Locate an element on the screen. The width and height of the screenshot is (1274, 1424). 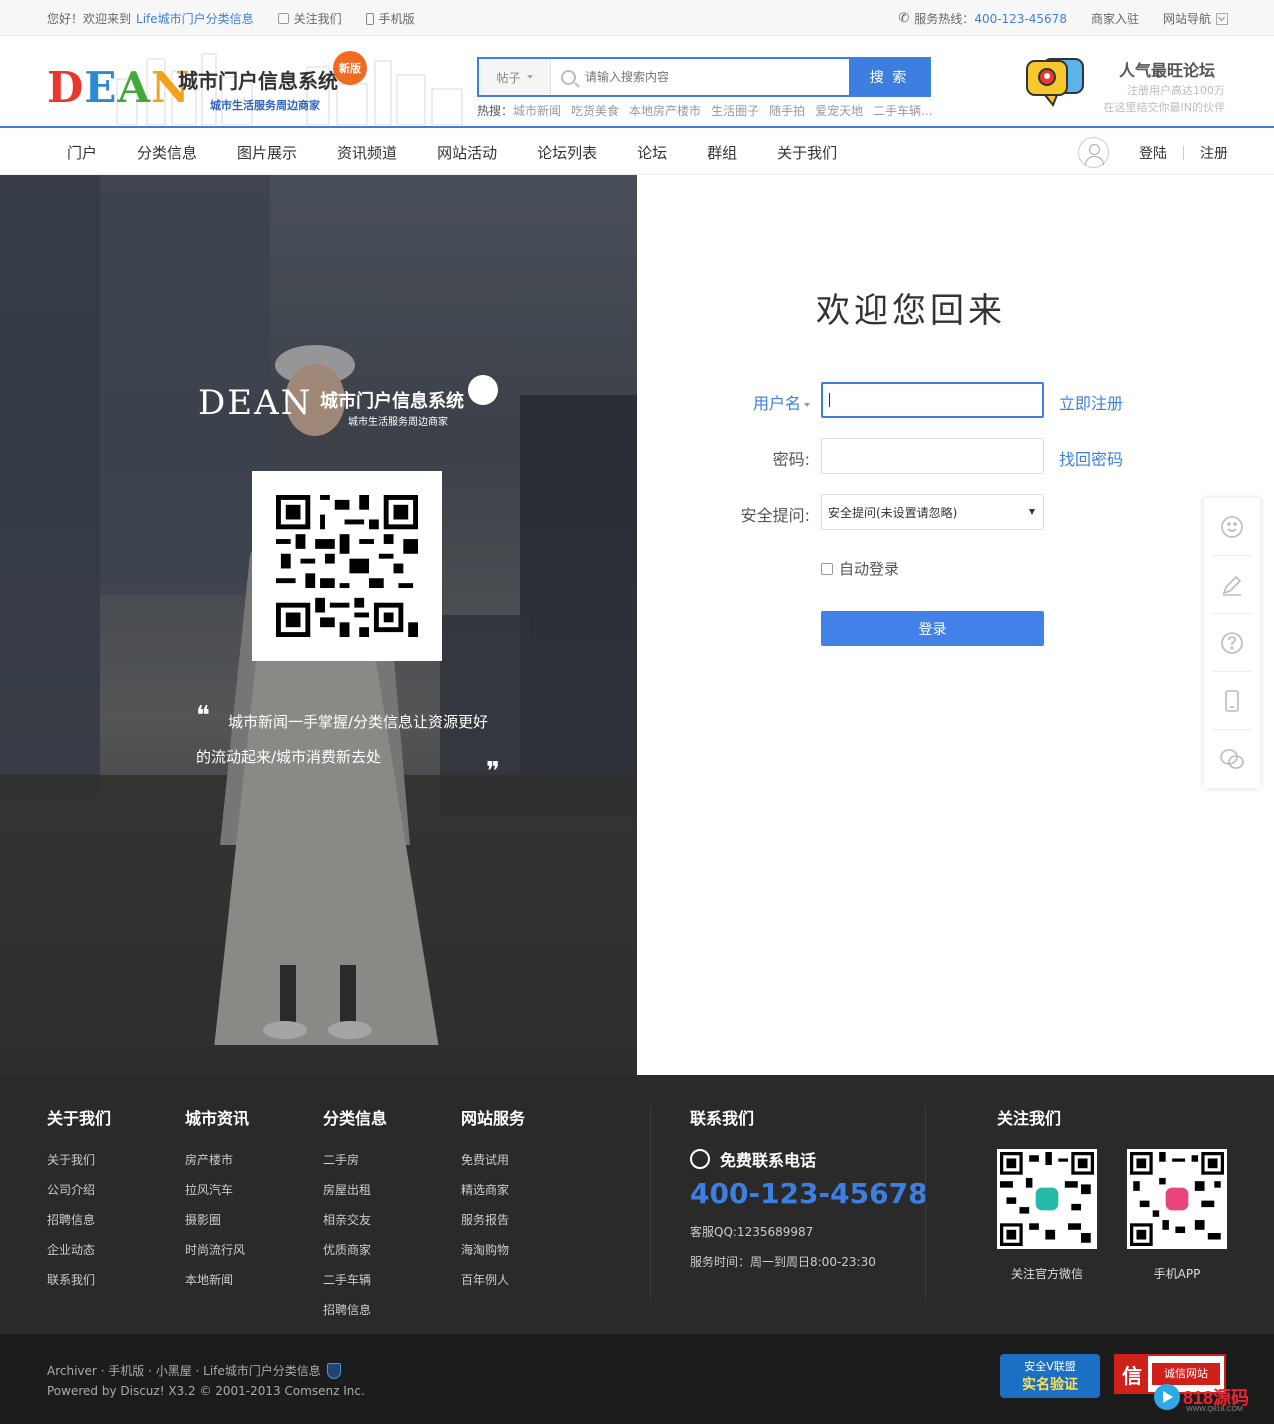
site-name-link: Life城市门户分类信息 is located at coordinates (195, 18).